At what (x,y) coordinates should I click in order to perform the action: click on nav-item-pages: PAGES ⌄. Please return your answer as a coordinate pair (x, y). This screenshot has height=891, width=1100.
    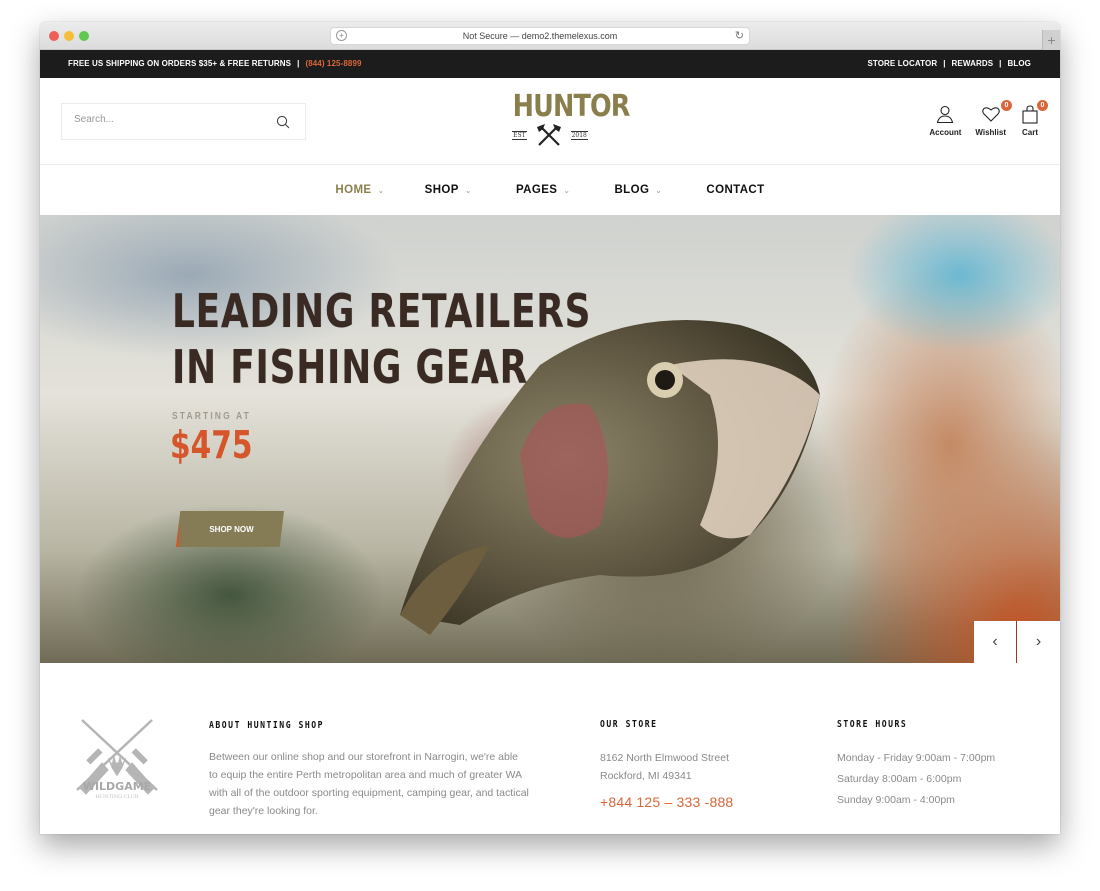
    Looking at the image, I should click on (543, 190).